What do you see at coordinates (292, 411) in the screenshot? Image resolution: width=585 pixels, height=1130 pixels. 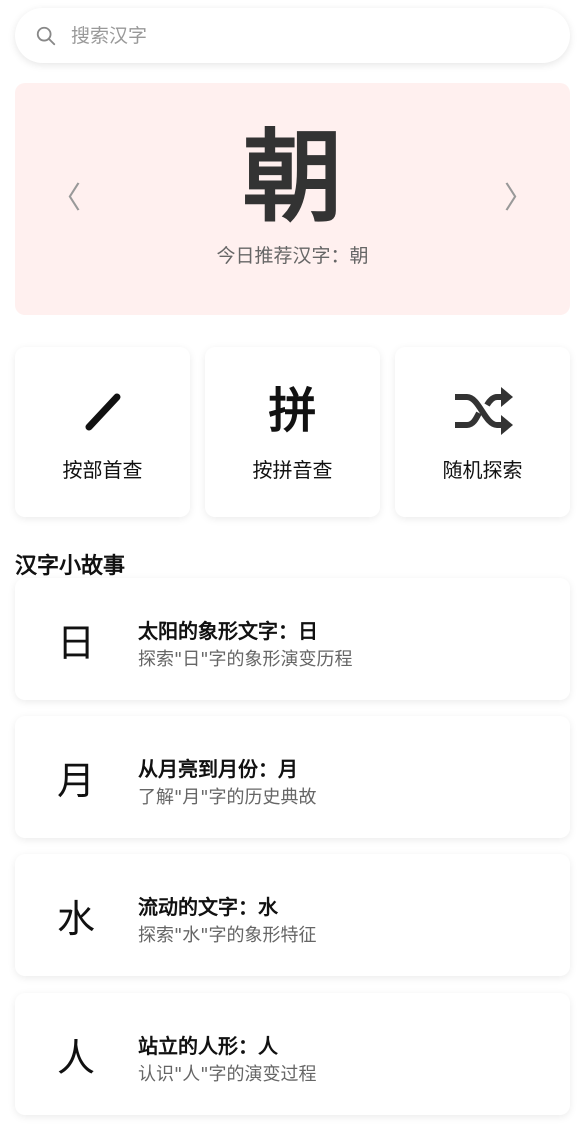 I see `pinyin-icon: 拼` at bounding box center [292, 411].